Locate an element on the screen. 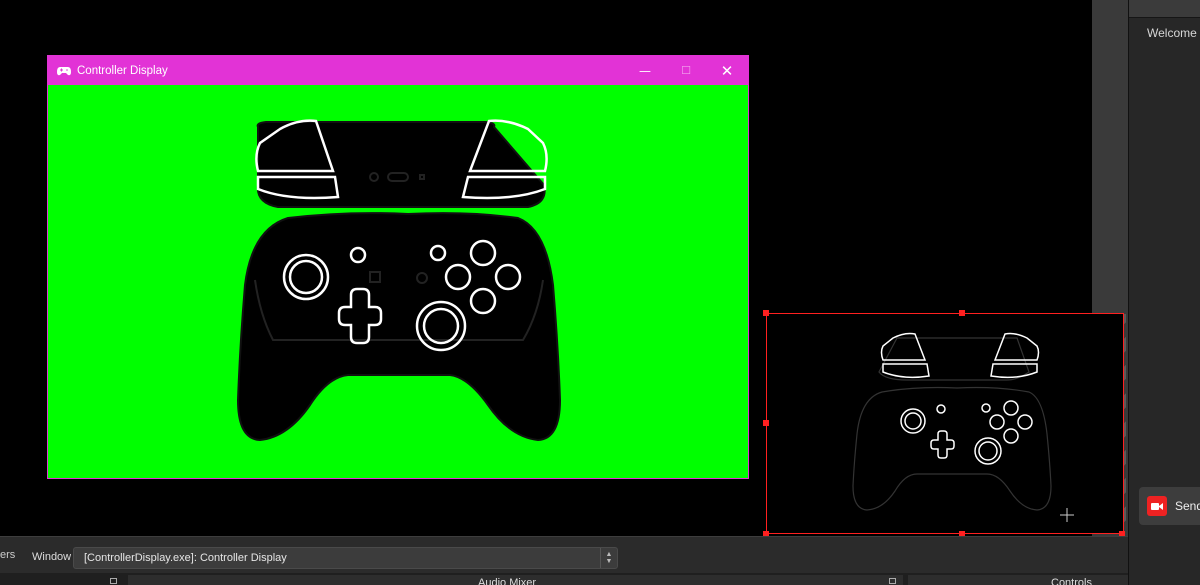 The image size is (1200, 585). gamepad-icon is located at coordinates (64, 70).